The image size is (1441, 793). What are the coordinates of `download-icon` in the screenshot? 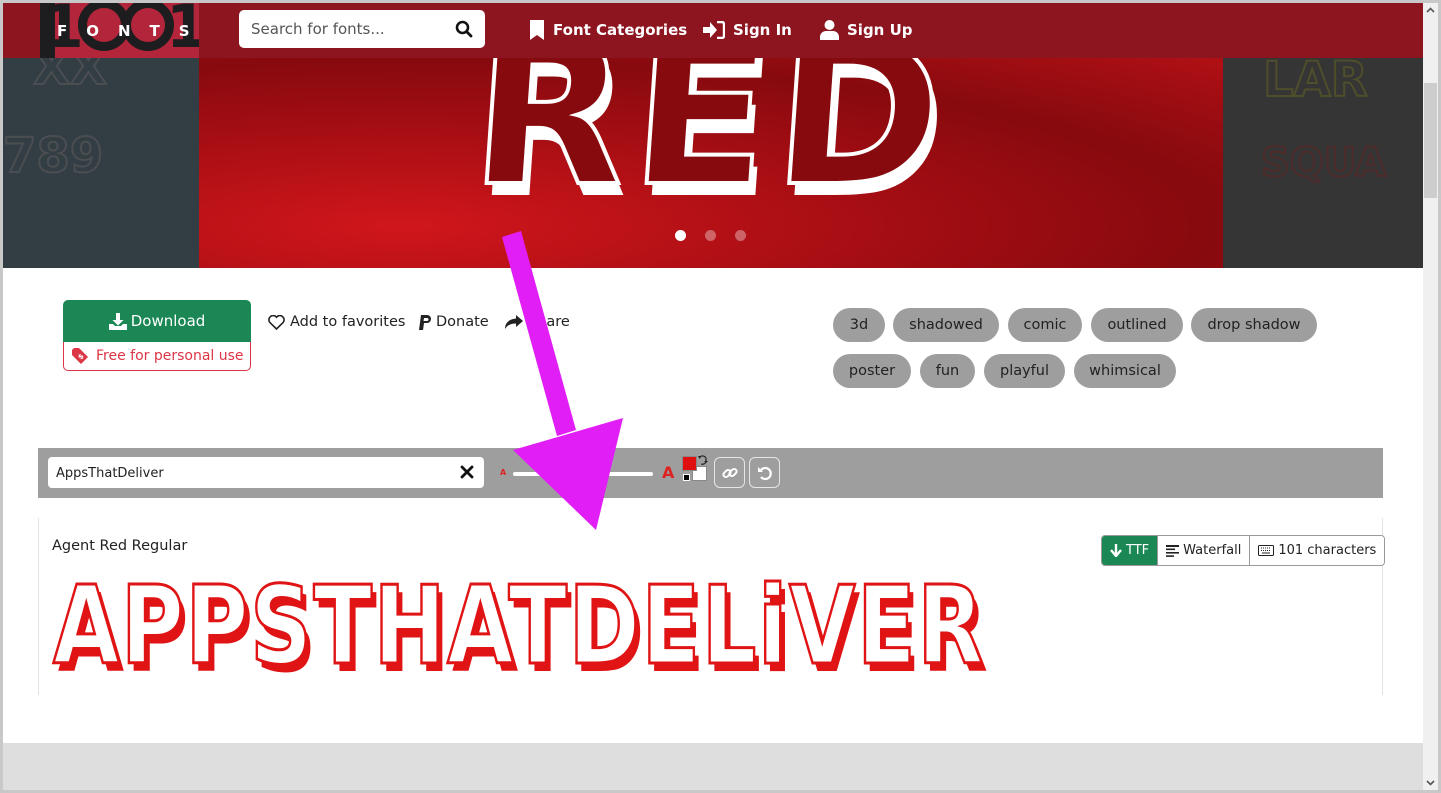 It's located at (117, 321).